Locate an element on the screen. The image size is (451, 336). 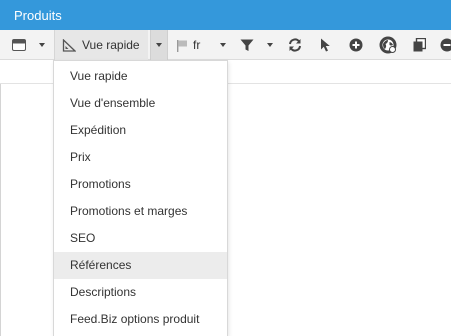
layout-dropdown-button is located at coordinates (42, 45).